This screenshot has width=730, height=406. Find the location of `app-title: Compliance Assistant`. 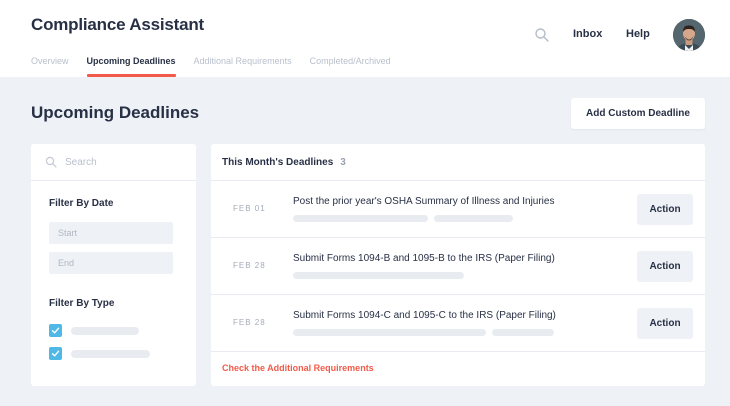

app-title: Compliance Assistant is located at coordinates (117, 24).